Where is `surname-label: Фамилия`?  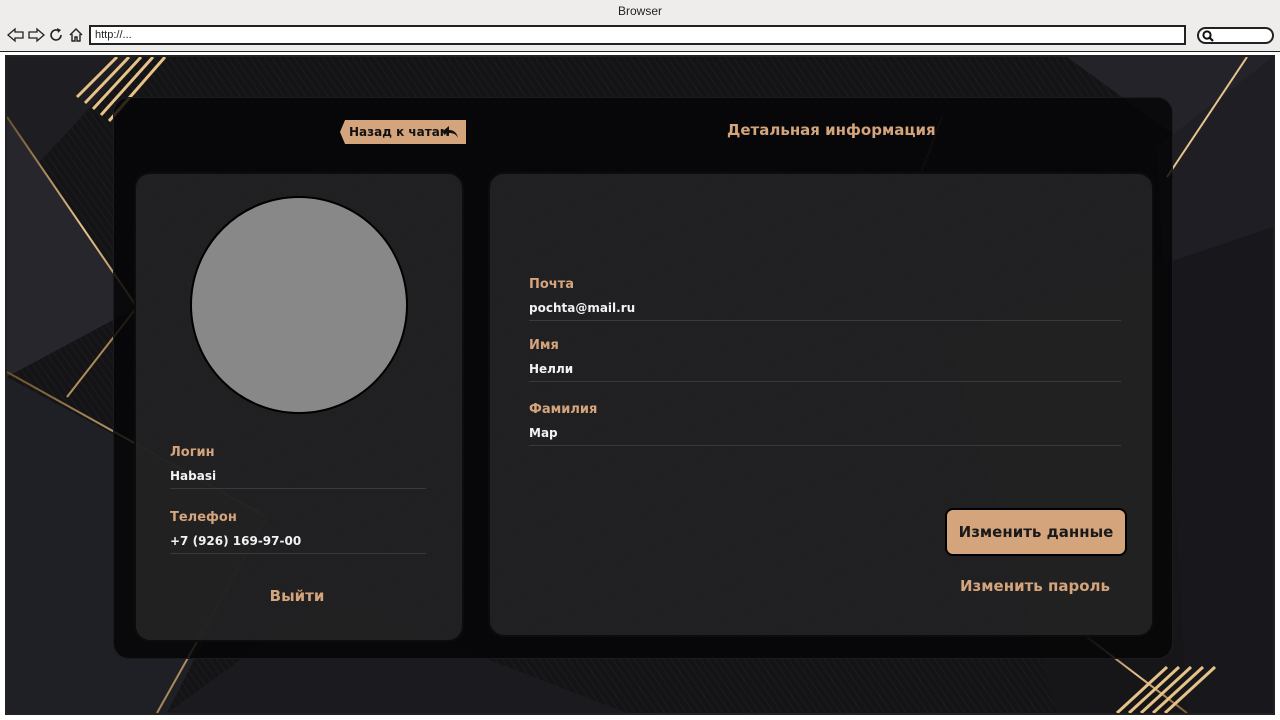 surname-label: Фамилия is located at coordinates (563, 409).